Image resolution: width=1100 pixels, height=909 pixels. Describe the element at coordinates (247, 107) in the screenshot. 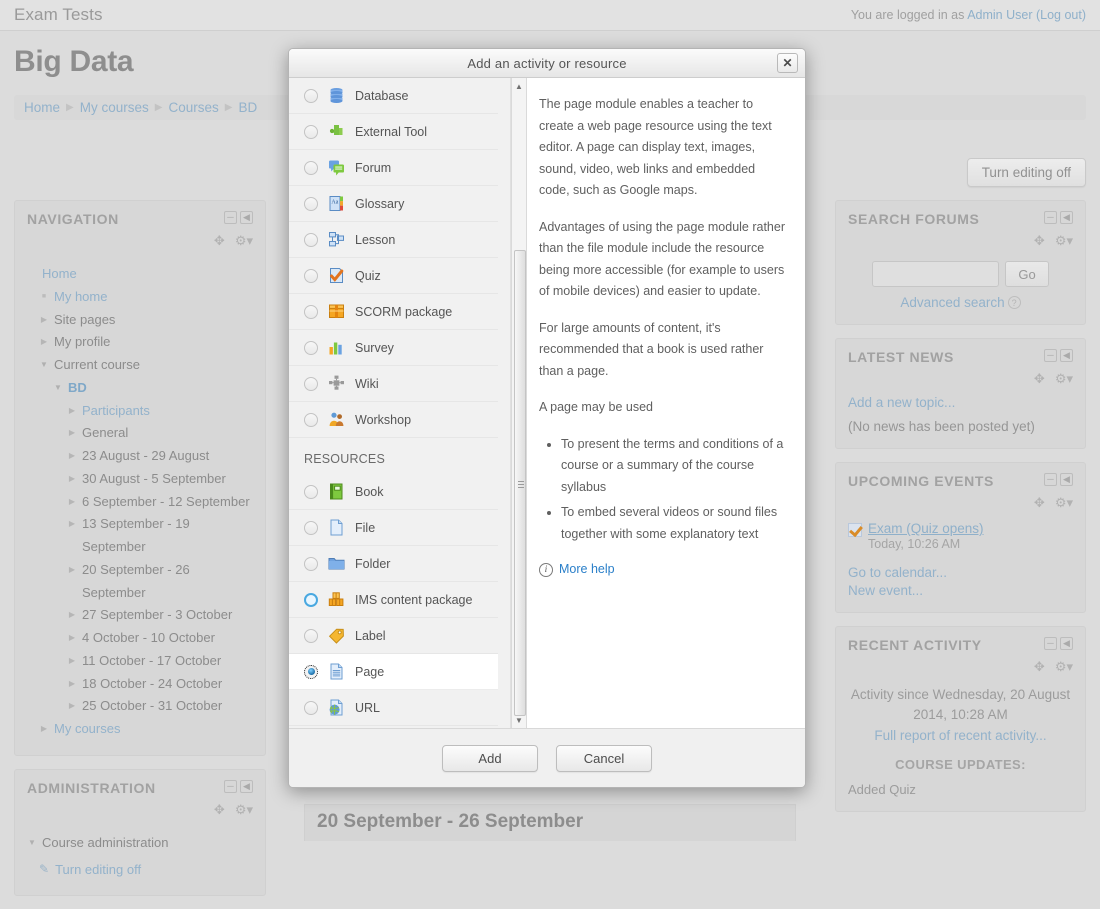

I see `breadcrumb-item-bd: BD` at that location.